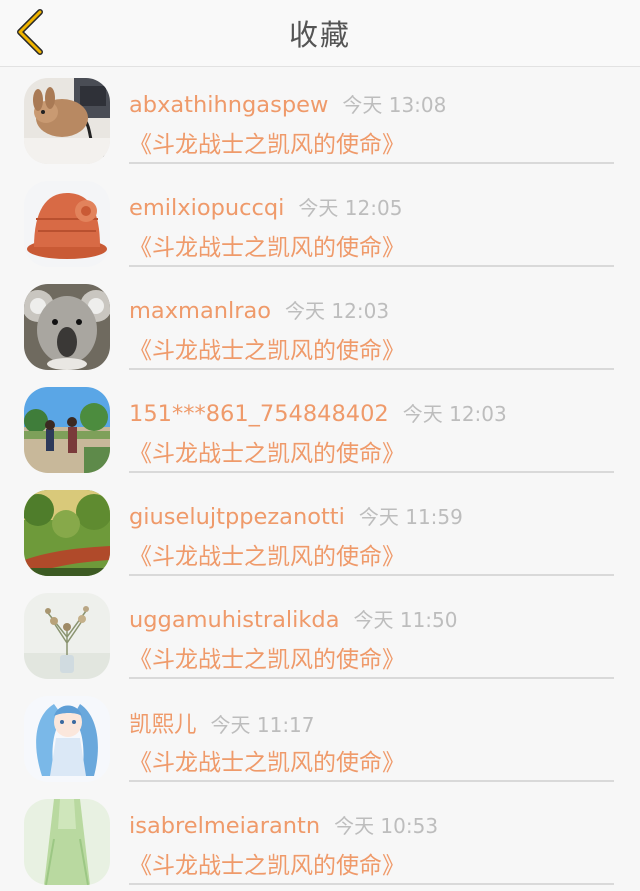 The width and height of the screenshot is (640, 891). I want to click on username: maxmanlrao, so click(200, 311).